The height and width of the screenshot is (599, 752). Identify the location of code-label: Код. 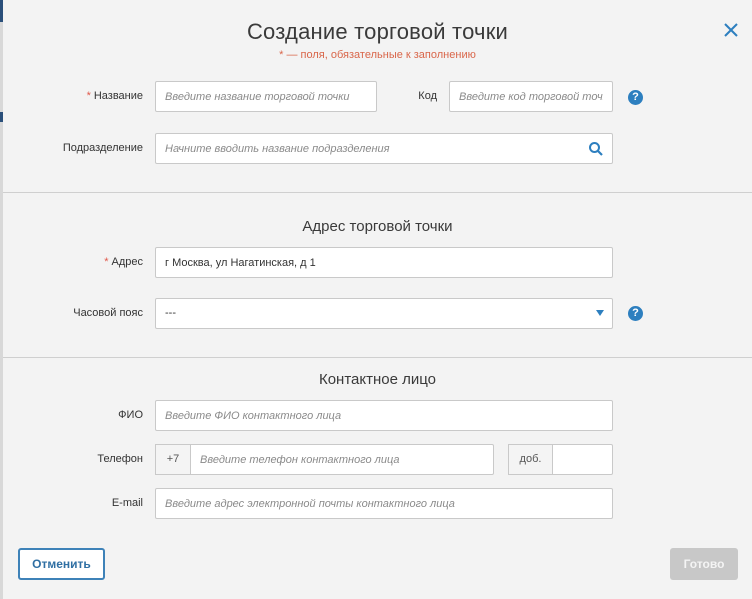
(427, 96).